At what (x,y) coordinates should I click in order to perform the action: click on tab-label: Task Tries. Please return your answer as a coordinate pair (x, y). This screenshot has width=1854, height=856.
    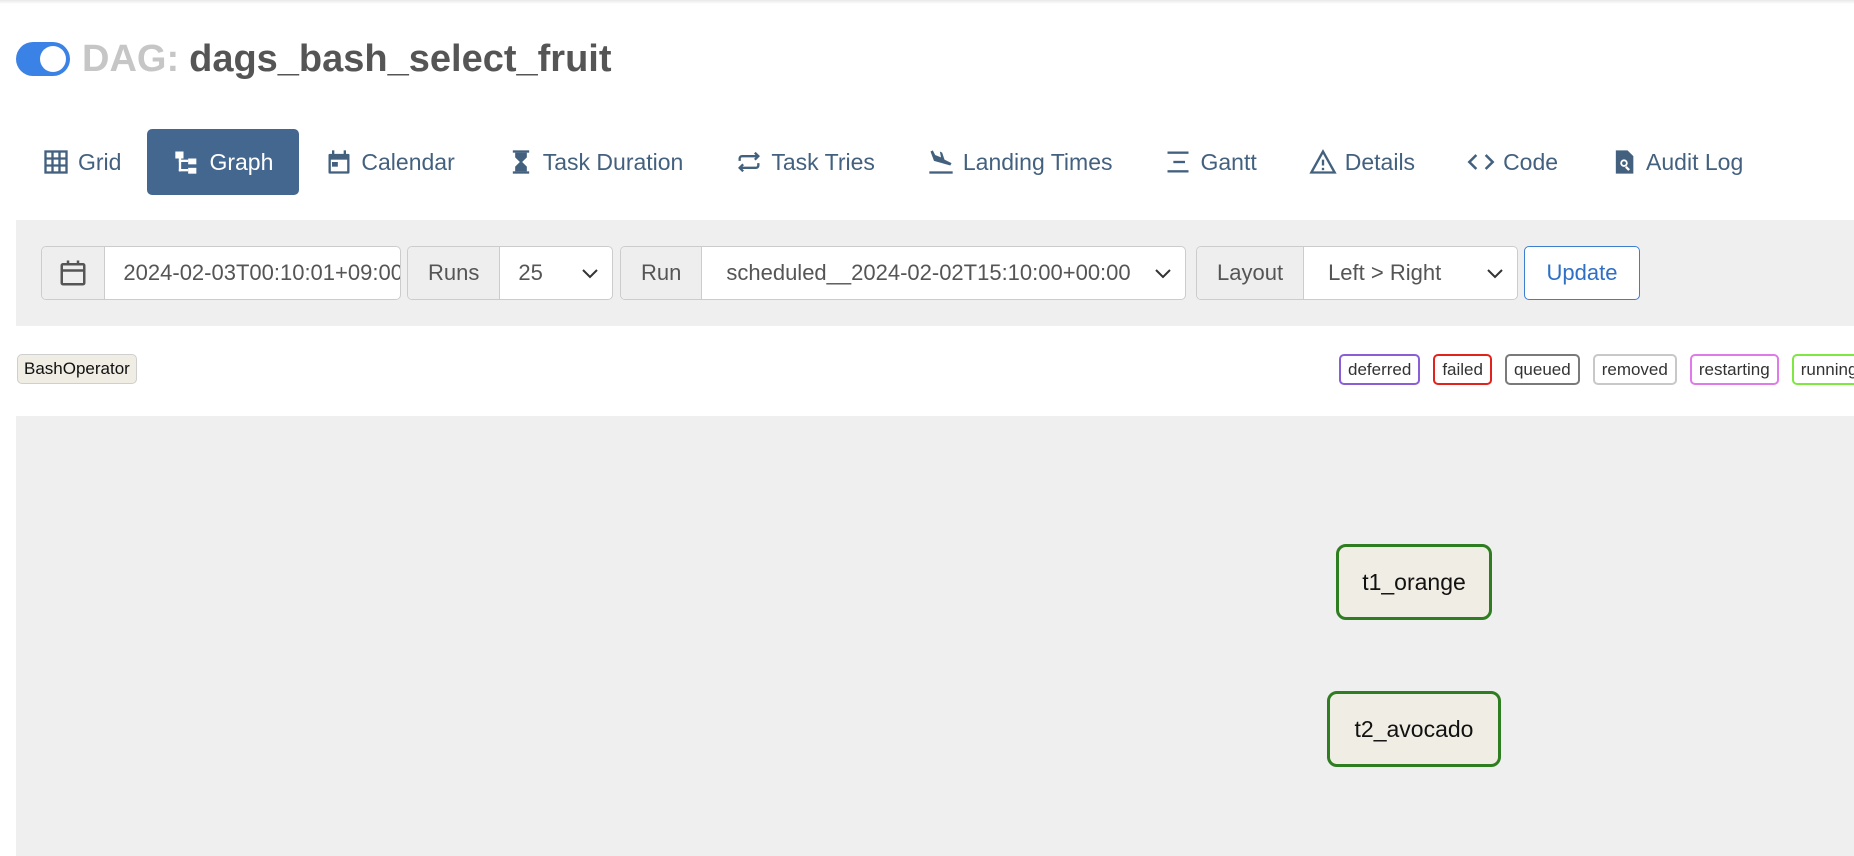
    Looking at the image, I should click on (823, 161).